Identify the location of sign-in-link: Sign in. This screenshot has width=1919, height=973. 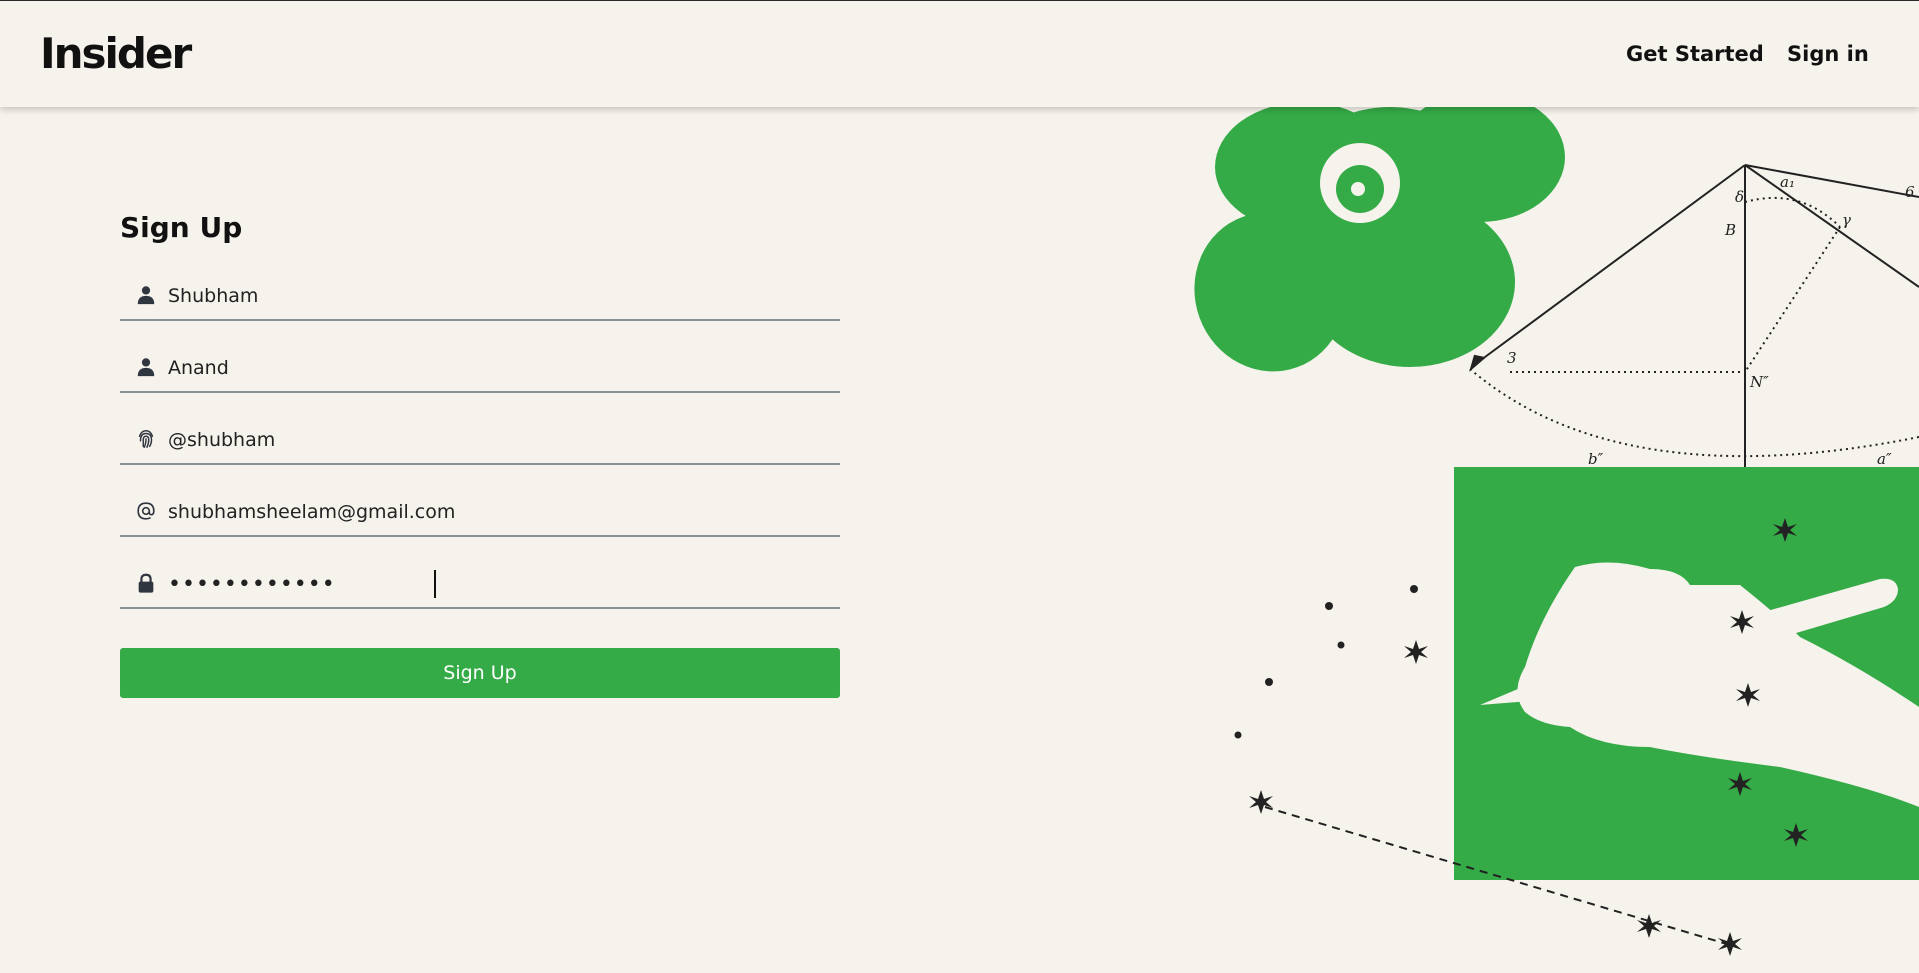
(1828, 54).